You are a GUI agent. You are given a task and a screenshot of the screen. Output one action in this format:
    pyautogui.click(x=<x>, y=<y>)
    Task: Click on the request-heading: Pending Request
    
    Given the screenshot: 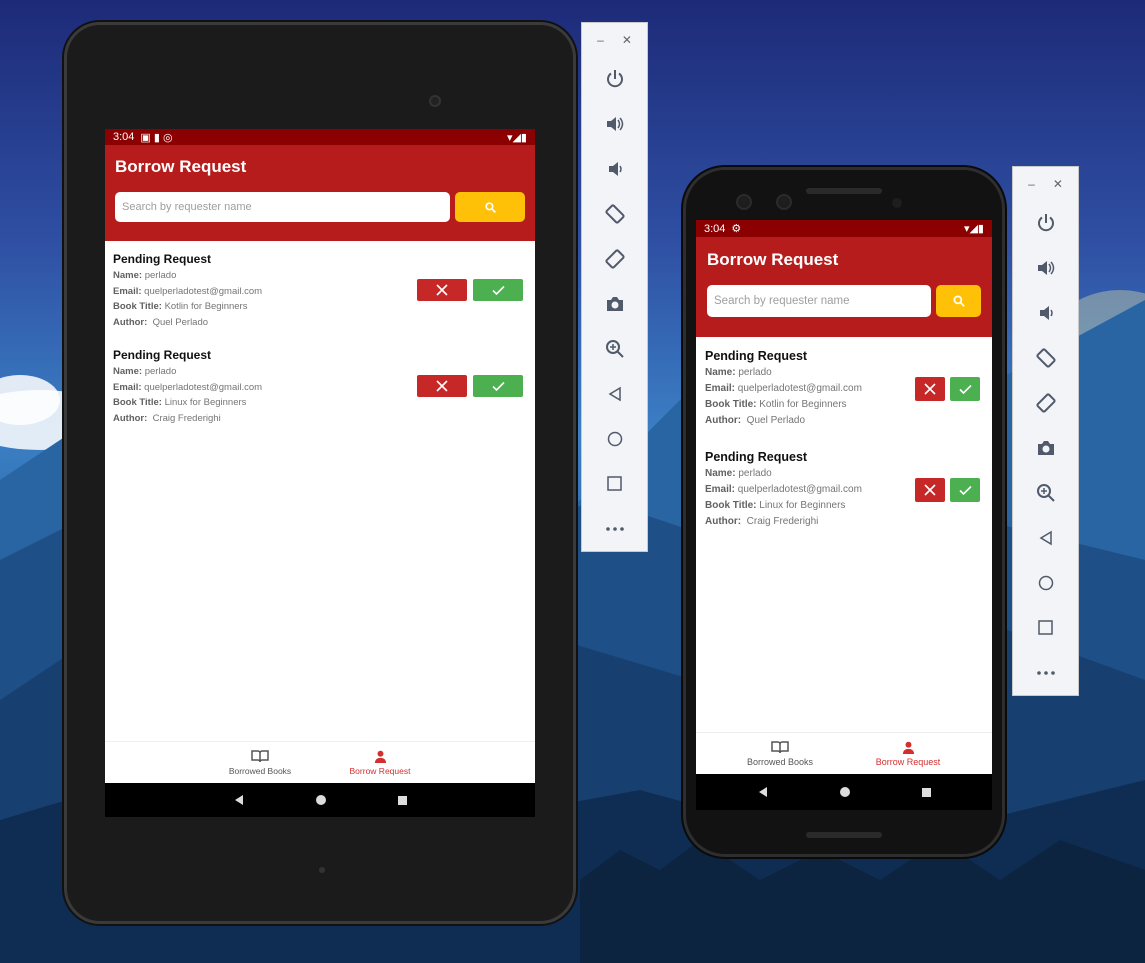 What is the action you would take?
    pyautogui.click(x=756, y=356)
    